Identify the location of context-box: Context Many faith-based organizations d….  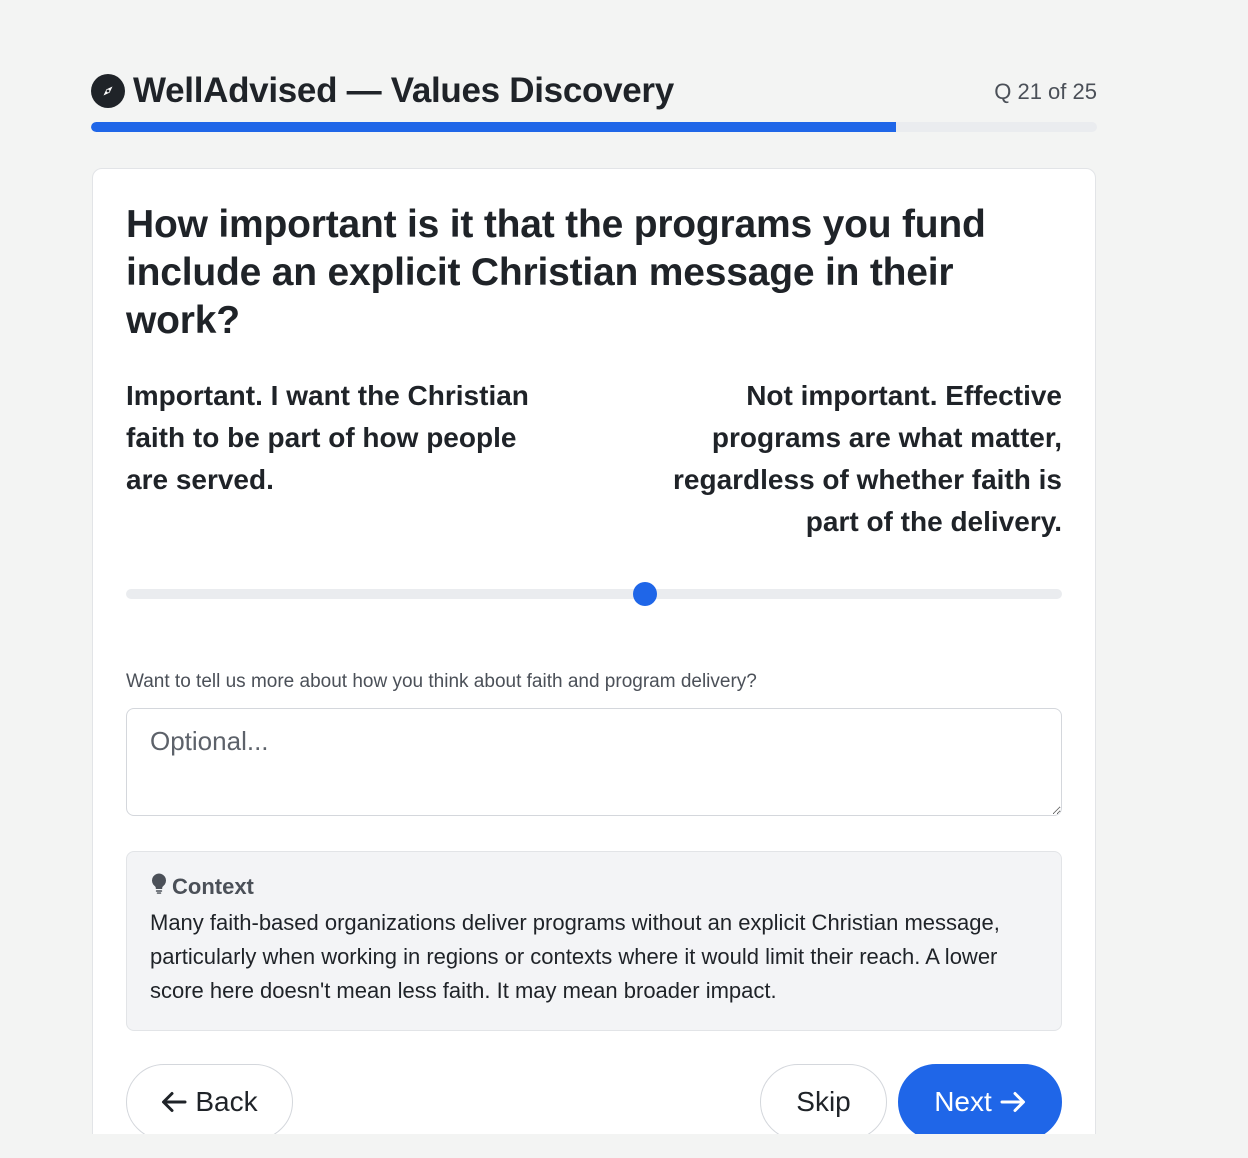
(594, 941).